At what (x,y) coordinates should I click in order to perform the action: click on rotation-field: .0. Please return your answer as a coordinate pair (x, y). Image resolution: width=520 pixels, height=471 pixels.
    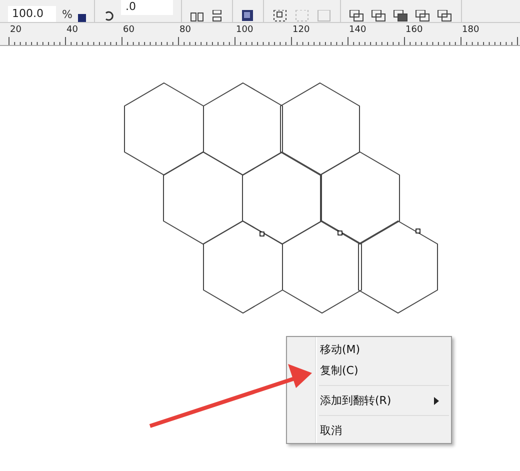
    Looking at the image, I should click on (147, 7).